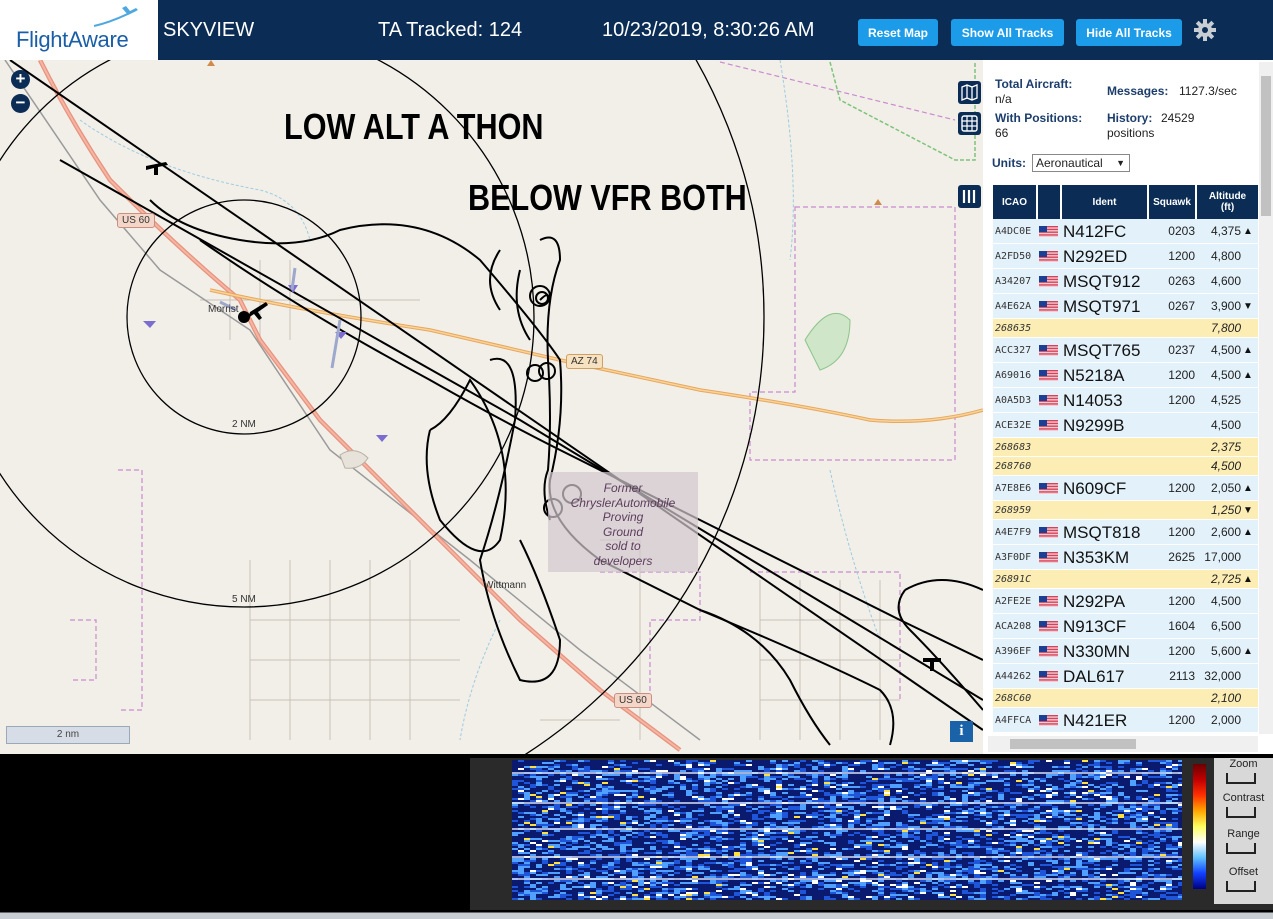  What do you see at coordinates (1125, 256) in the screenshot?
I see `aircraft-row: A2FD50 N292ED 1200 4,800` at bounding box center [1125, 256].